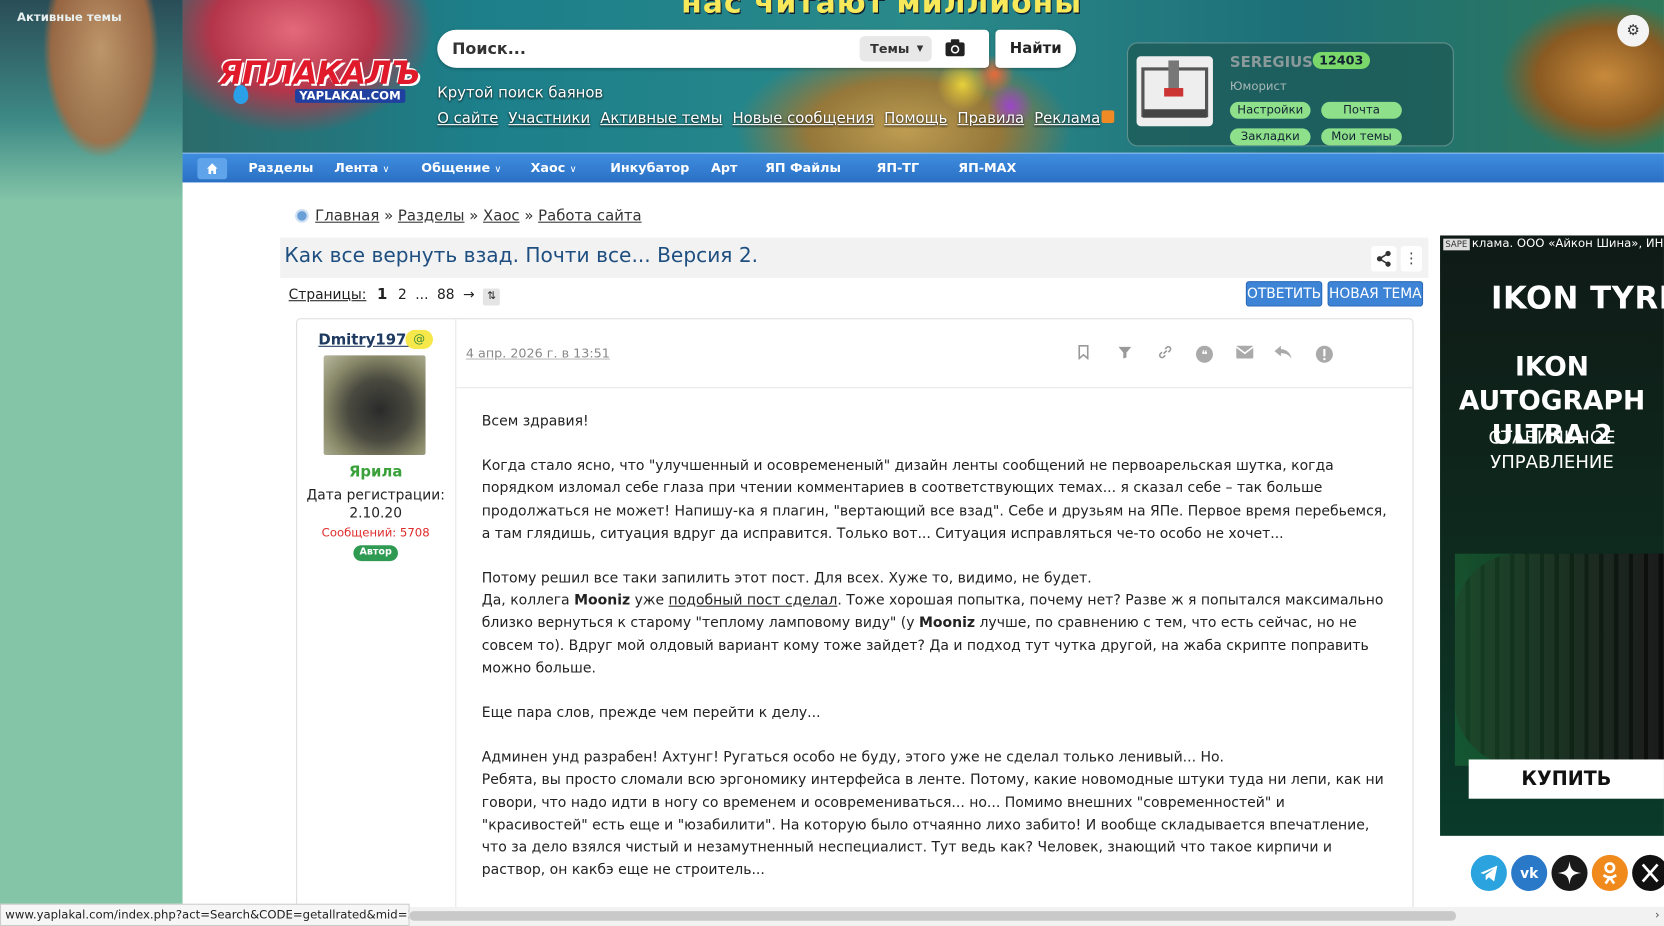  I want to click on odnoklassniki-icon, so click(1609, 872).